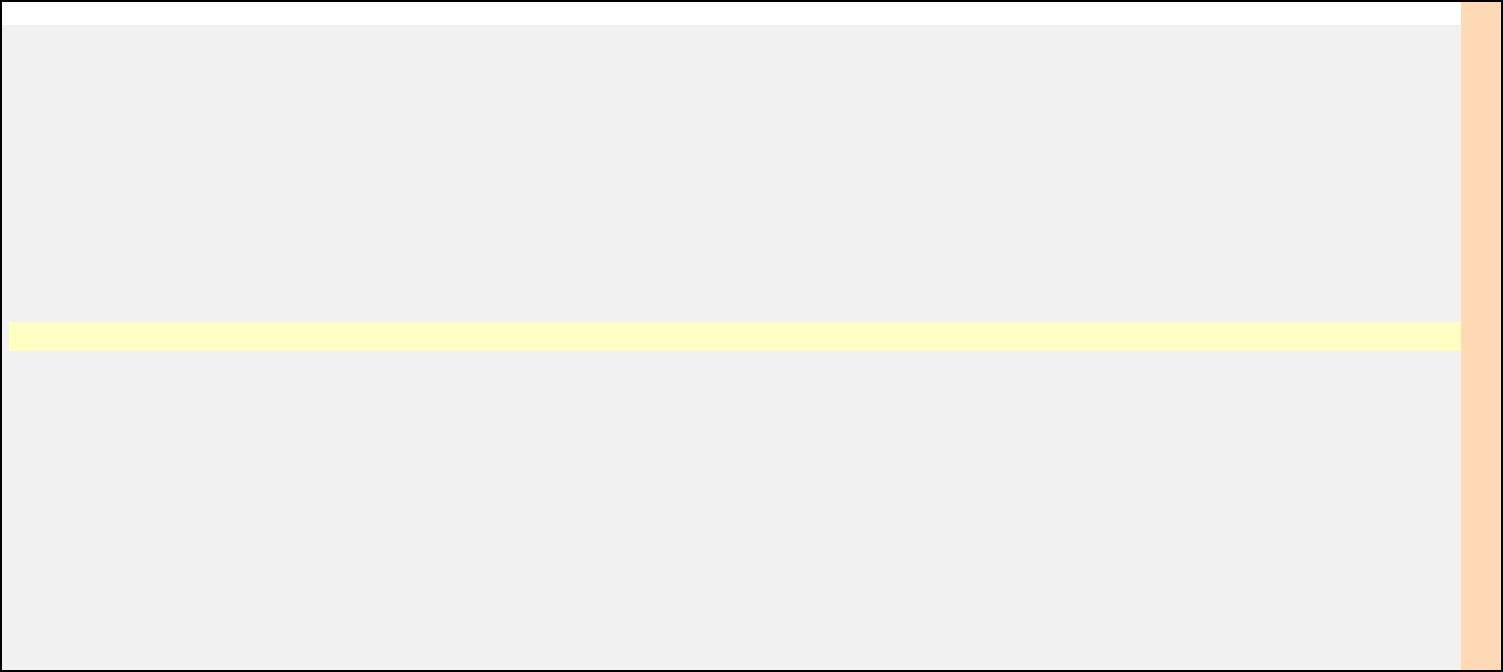  I want to click on lcp-polarization-strip, so click(12, 500).